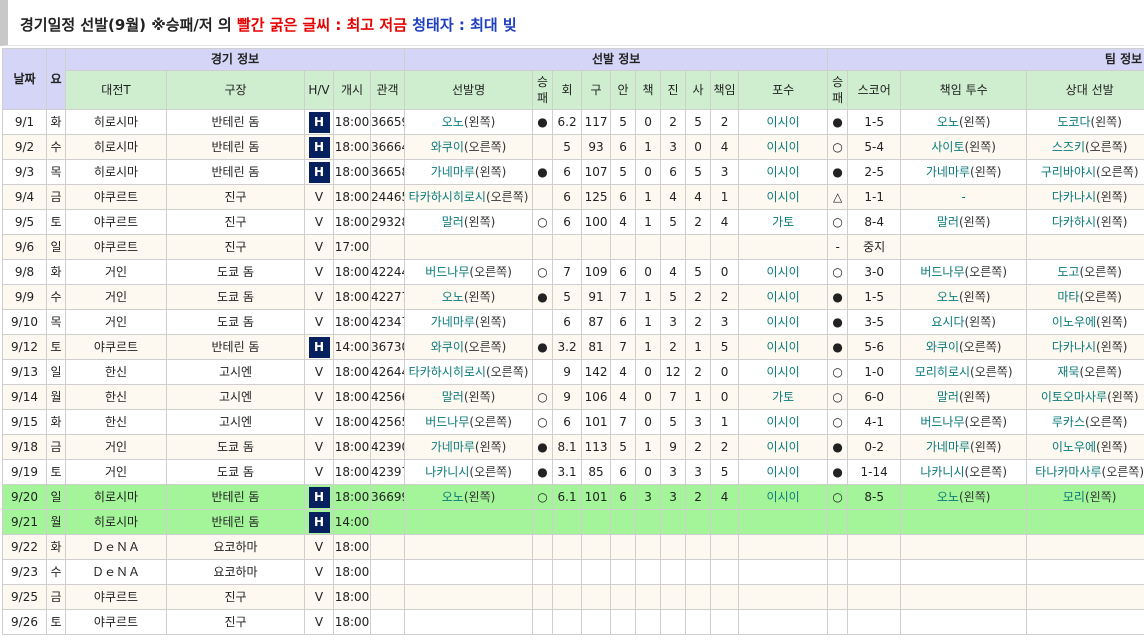 This screenshot has height=643, width=1144. Describe the element at coordinates (319, 322) in the screenshot. I see `cell-hv: V` at that location.